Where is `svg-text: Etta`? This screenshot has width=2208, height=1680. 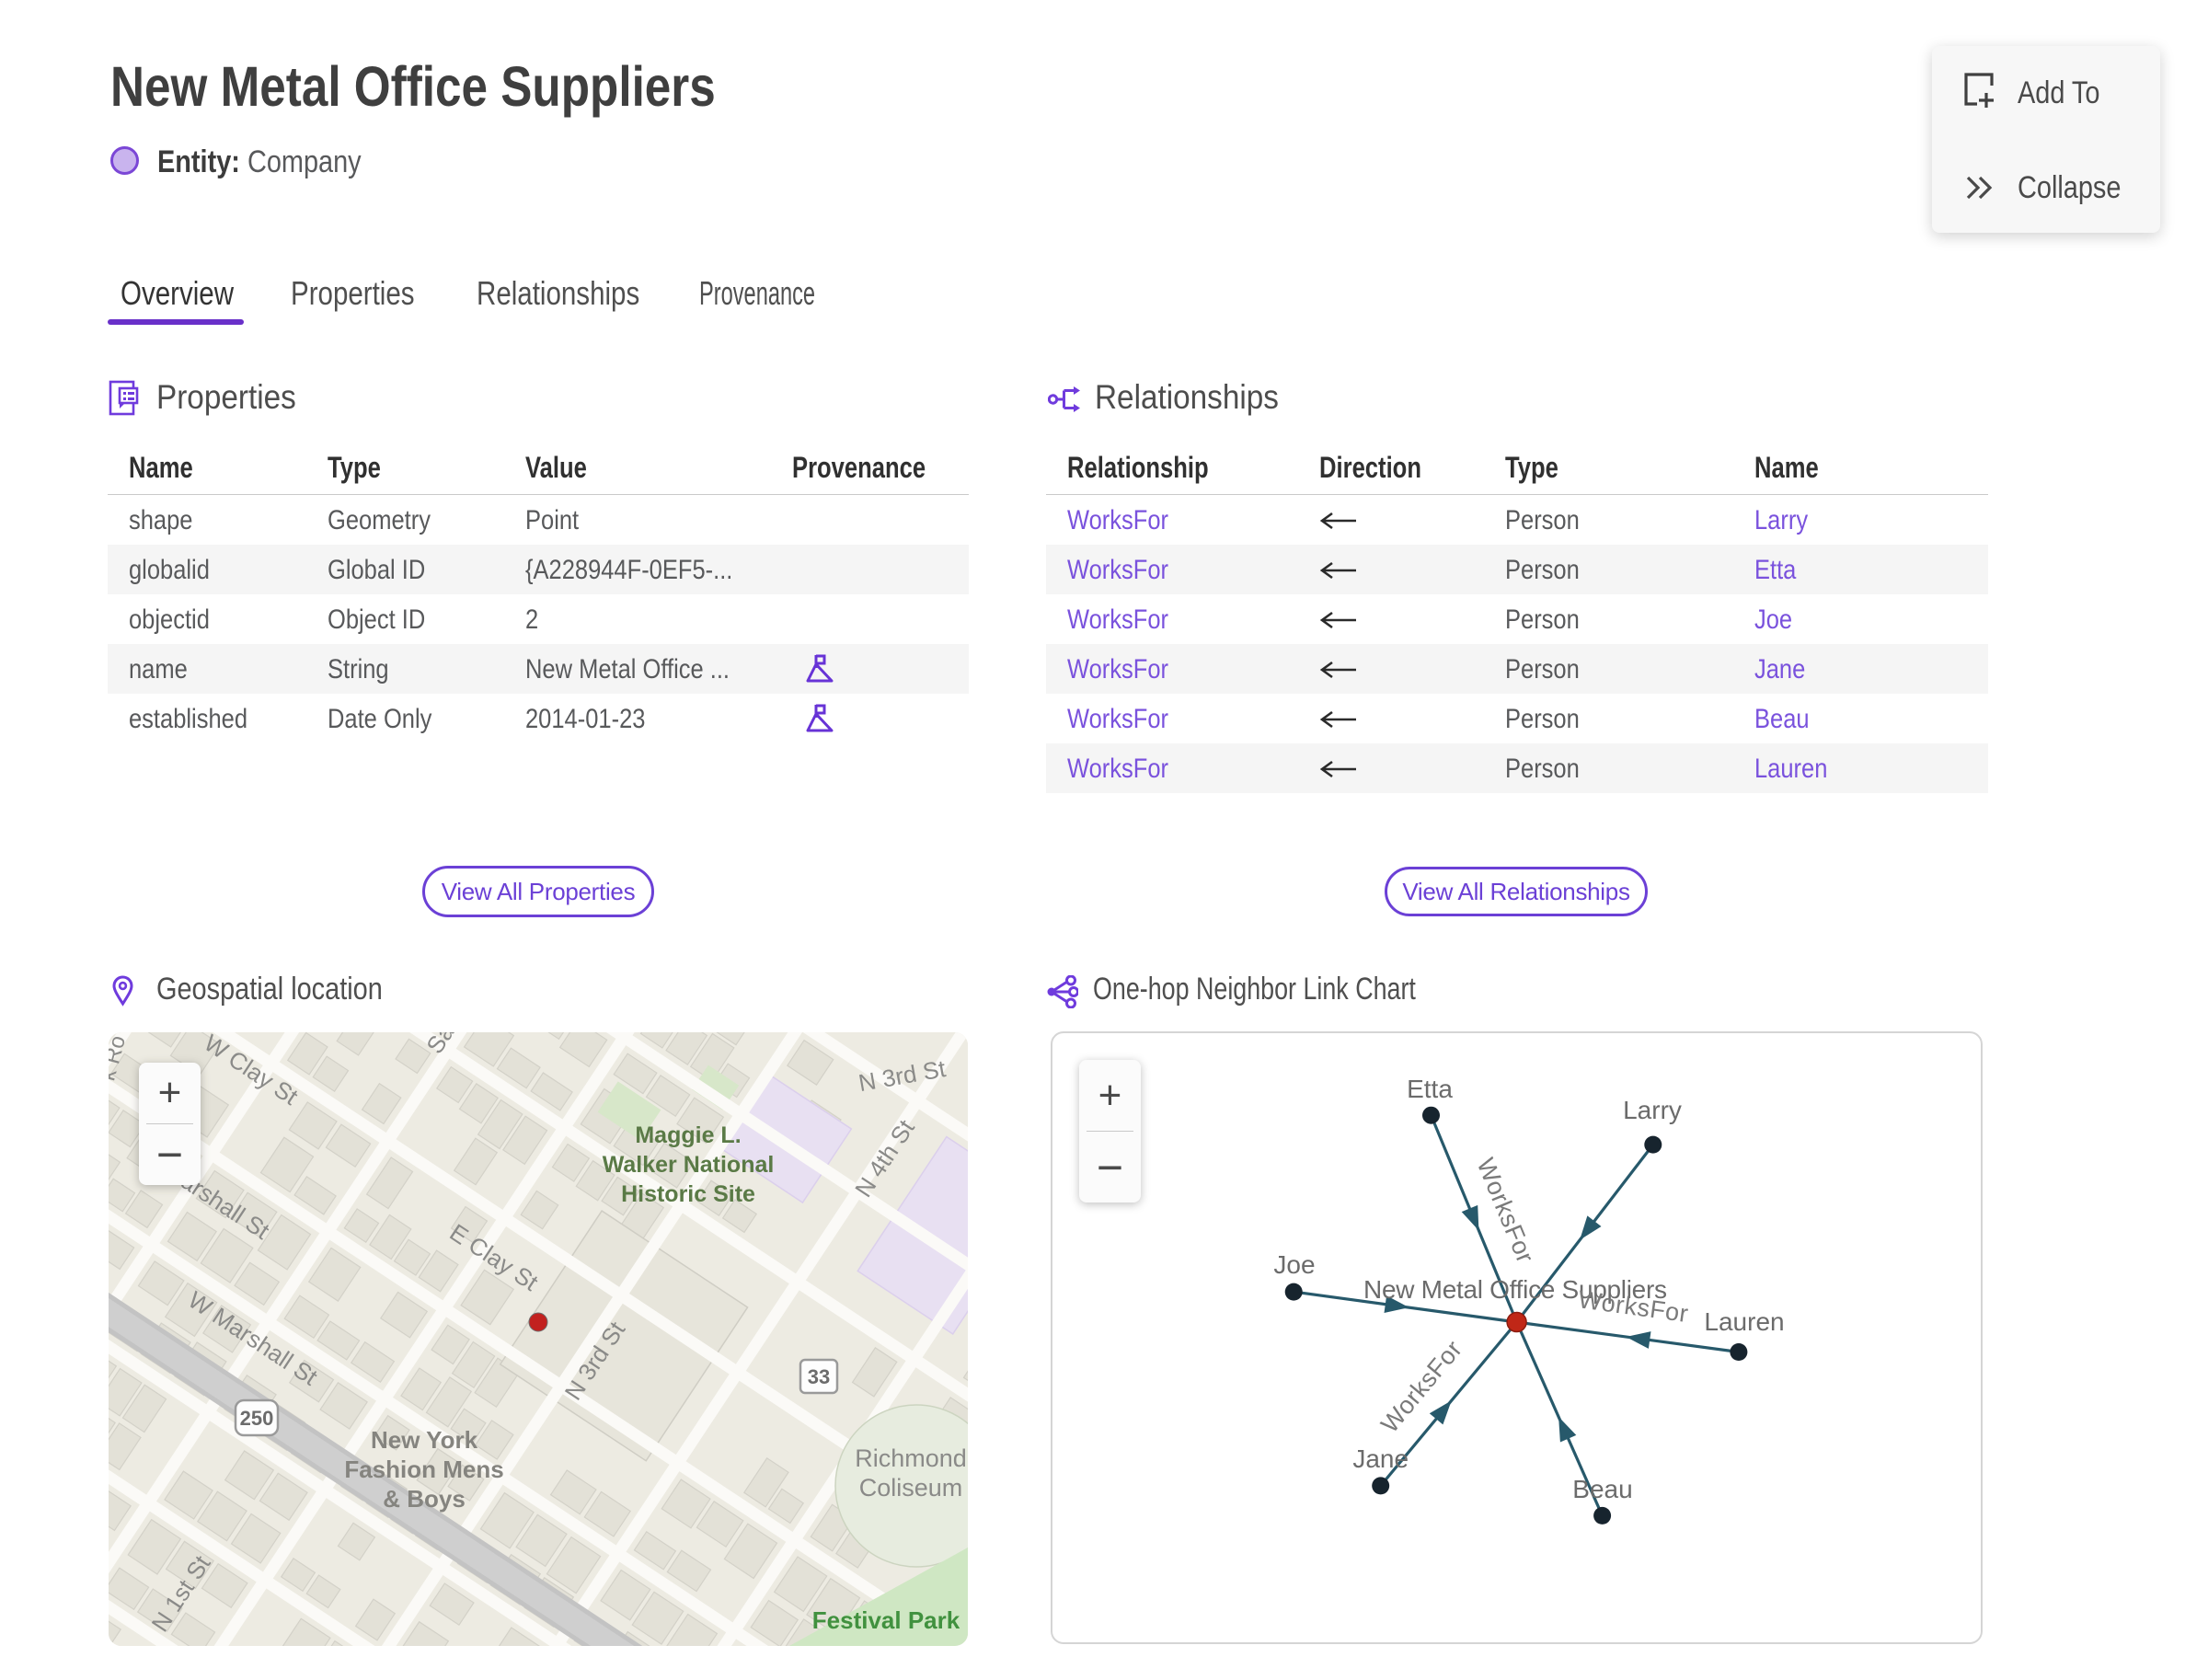 svg-text: Etta is located at coordinates (1430, 1089).